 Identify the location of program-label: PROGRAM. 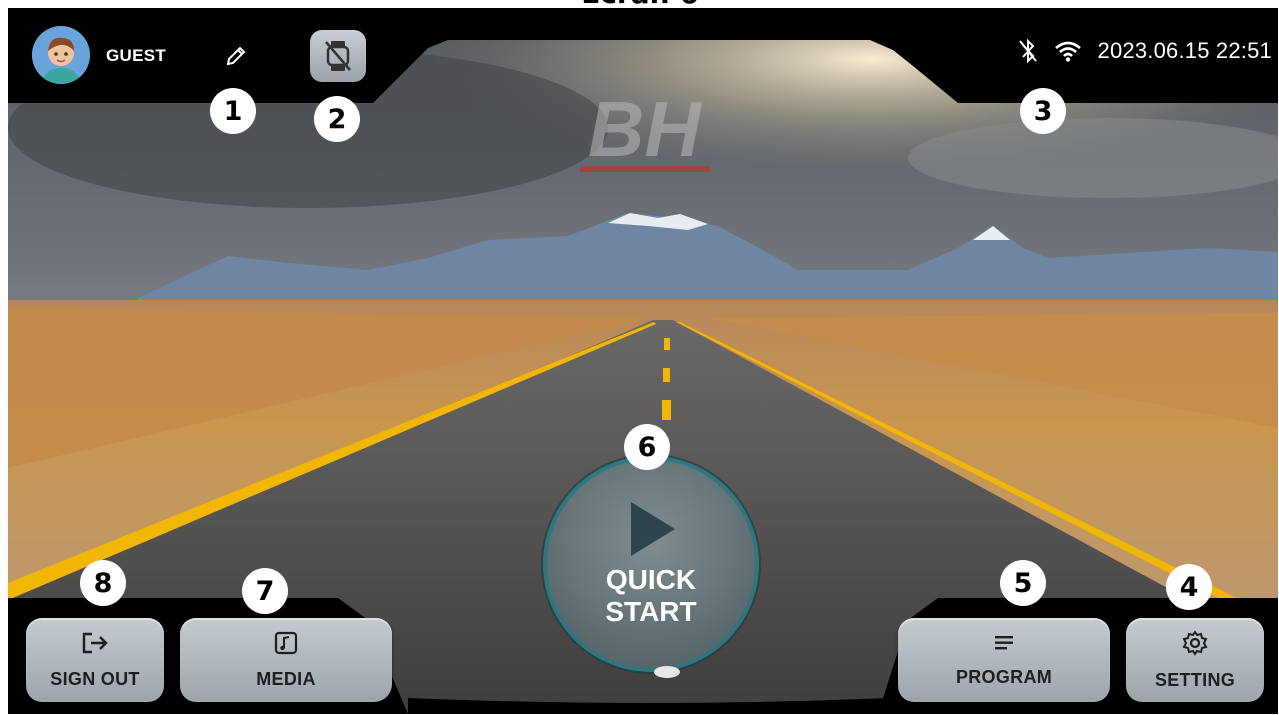
(1004, 676).